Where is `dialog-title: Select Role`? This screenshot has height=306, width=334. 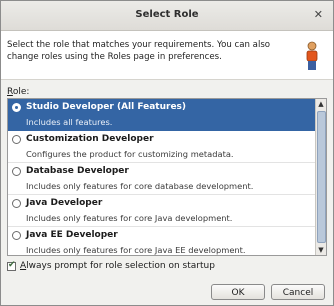
dialog-title: Select Role is located at coordinates (167, 14).